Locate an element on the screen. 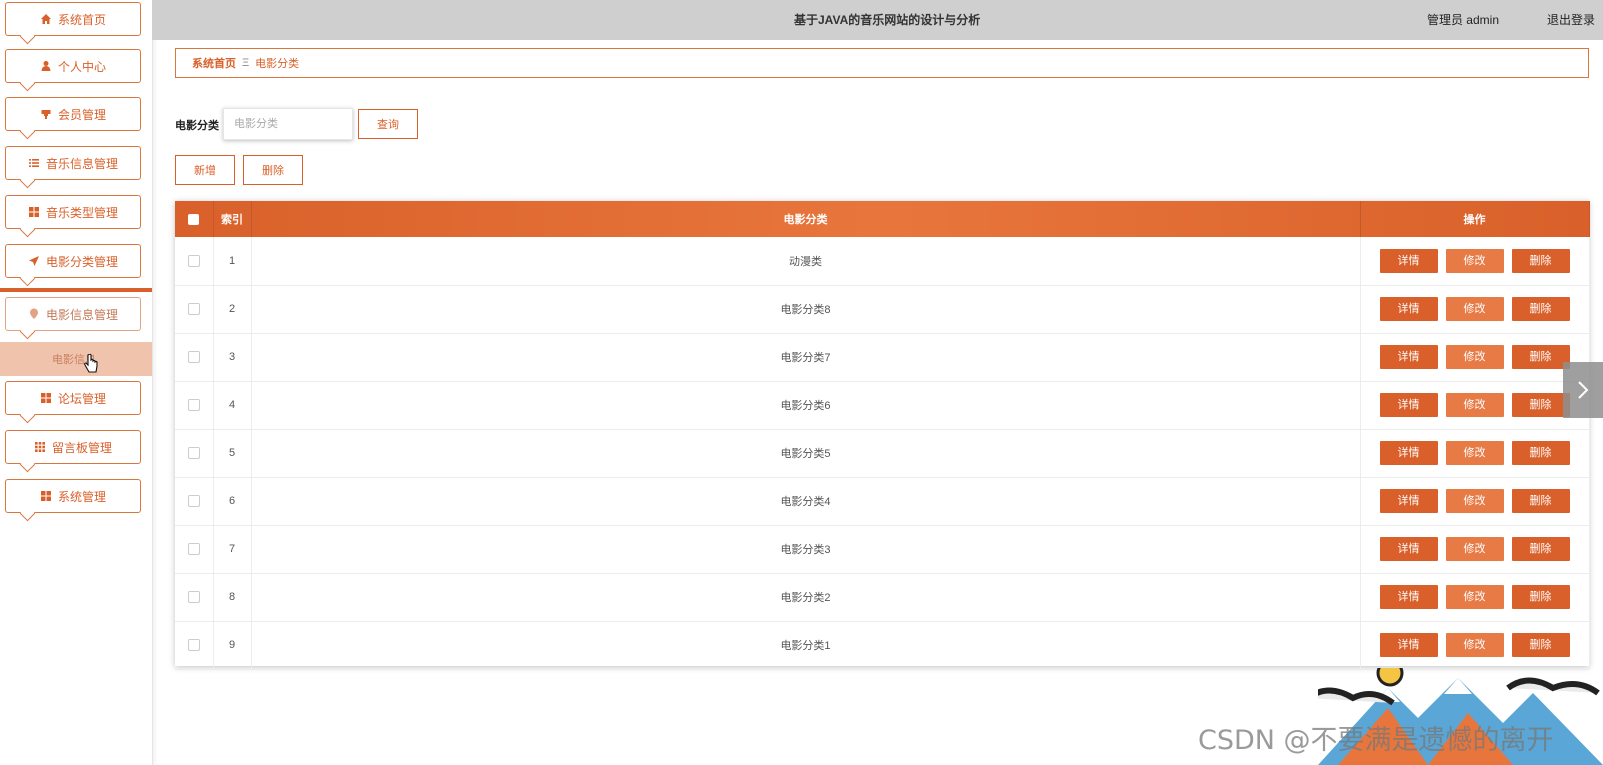 The image size is (1603, 765). row-category: 电影分类5 is located at coordinates (806, 453).